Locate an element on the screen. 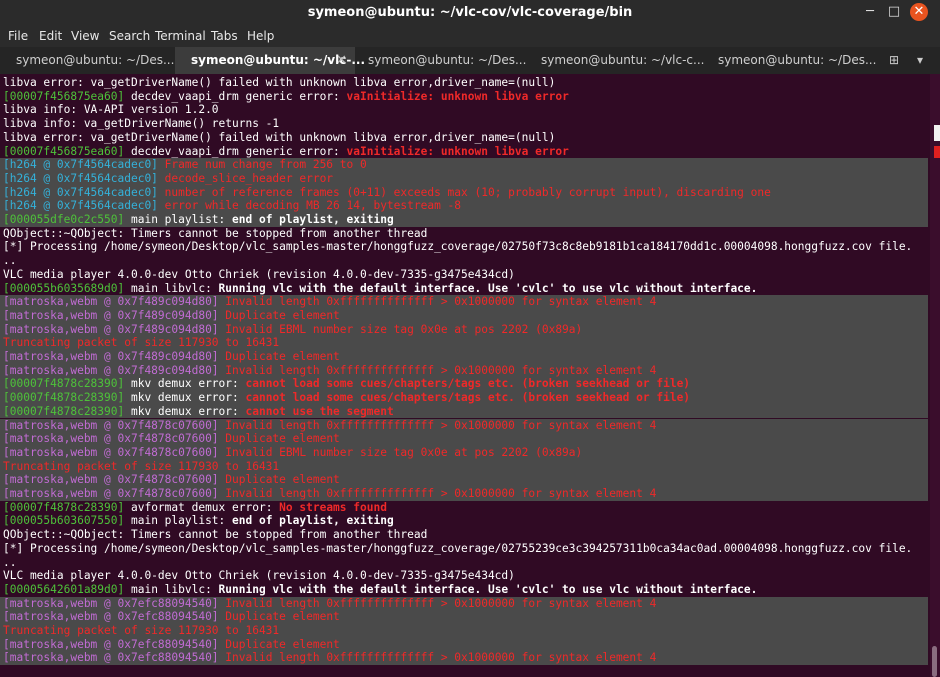 This screenshot has height=677, width=940. terminal-scrollbar is located at coordinates (935, 375).